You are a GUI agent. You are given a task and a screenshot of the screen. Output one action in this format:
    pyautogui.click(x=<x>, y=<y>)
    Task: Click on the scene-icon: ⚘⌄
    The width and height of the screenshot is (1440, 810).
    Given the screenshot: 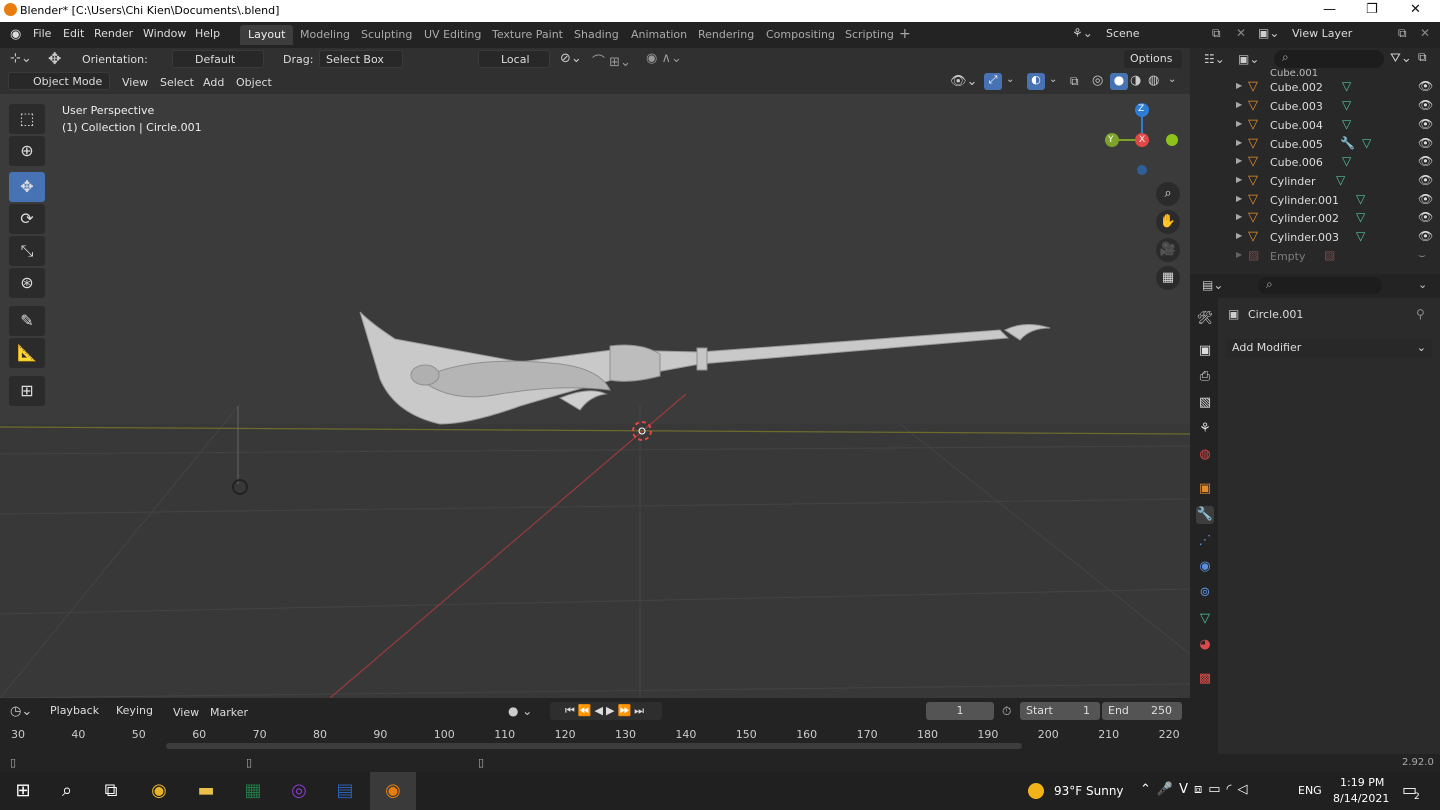 What is the action you would take?
    pyautogui.click(x=1082, y=33)
    